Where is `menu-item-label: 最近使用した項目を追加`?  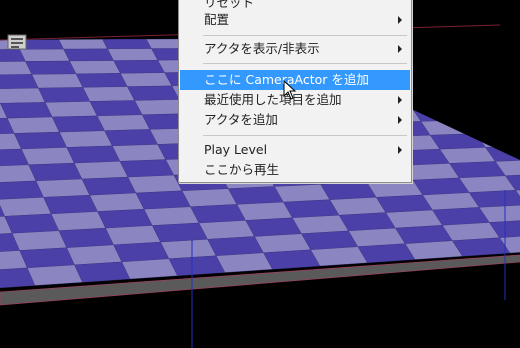 menu-item-label: 最近使用した項目を追加 is located at coordinates (273, 99).